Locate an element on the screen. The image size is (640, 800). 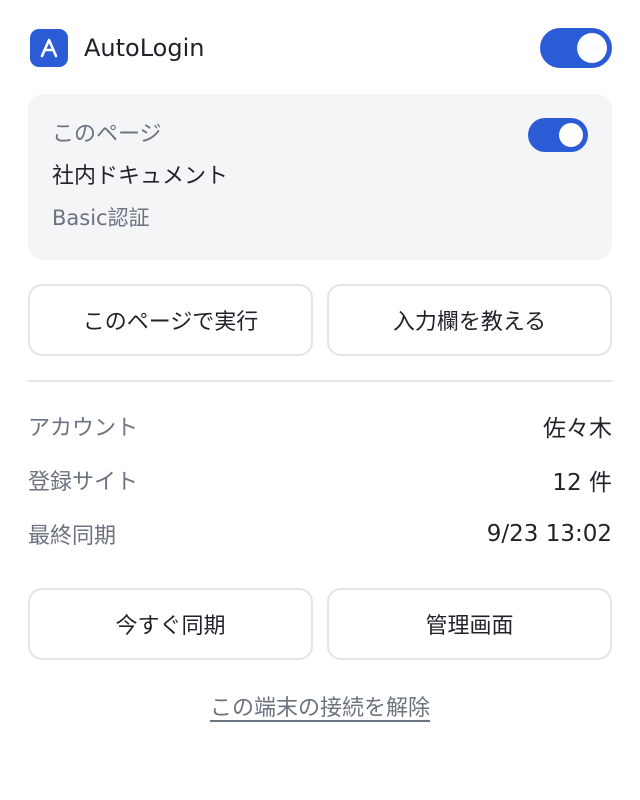
run-on-page-button: このページで実行 is located at coordinates (170, 320).